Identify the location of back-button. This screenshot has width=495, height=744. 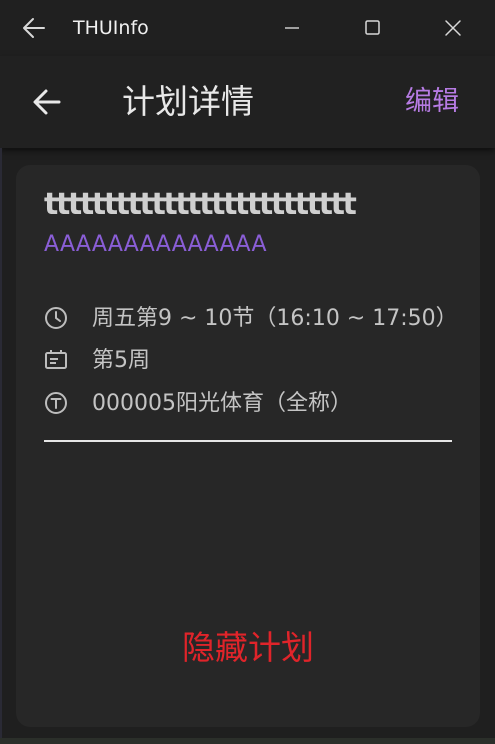
(47, 102).